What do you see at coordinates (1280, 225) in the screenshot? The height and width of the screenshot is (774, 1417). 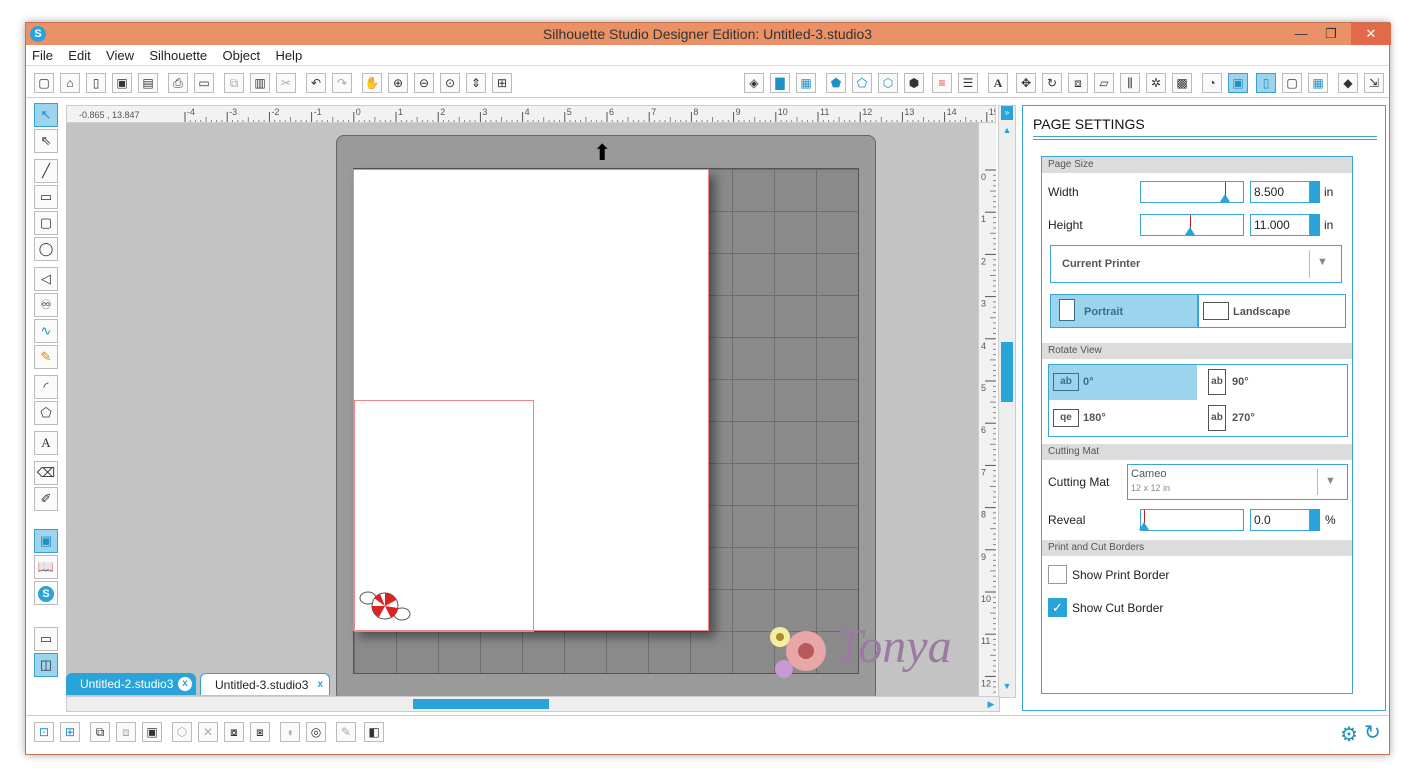 I see `height-input: 11.000` at bounding box center [1280, 225].